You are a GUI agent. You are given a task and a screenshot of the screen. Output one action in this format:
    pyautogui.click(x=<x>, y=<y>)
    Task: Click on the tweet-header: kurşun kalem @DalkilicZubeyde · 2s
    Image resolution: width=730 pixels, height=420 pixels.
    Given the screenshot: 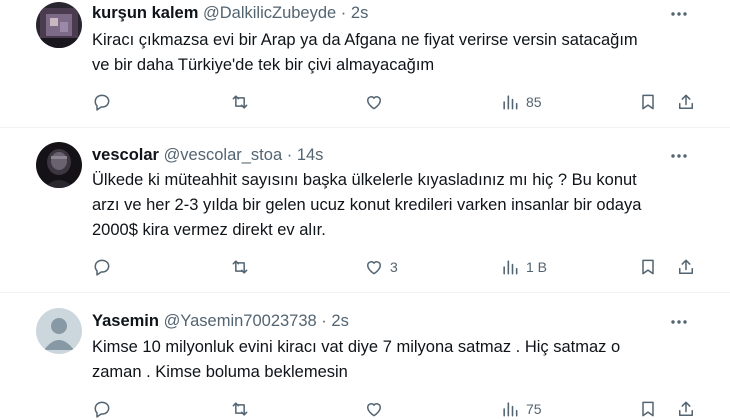 What is the action you would take?
    pyautogui.click(x=230, y=13)
    